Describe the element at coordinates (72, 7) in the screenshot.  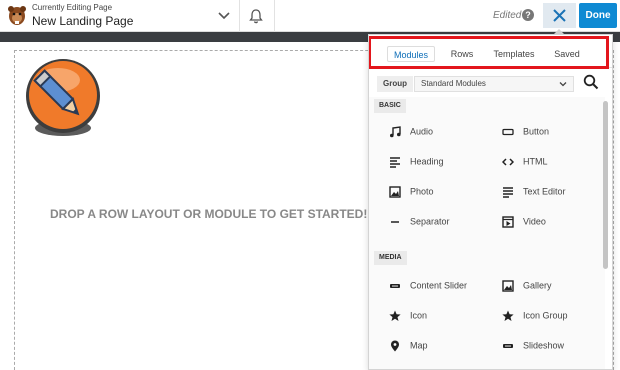
I see `editing-subtitle: Currently Editing Page` at that location.